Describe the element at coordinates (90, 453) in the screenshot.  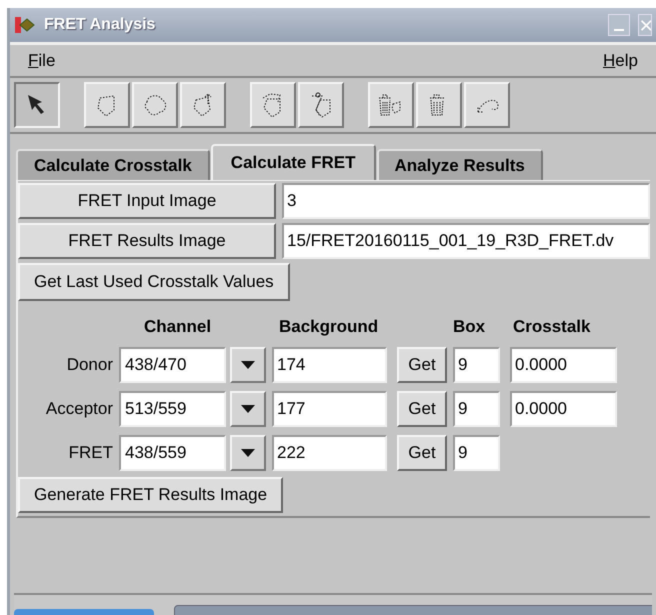
I see `row-label: FRET` at that location.